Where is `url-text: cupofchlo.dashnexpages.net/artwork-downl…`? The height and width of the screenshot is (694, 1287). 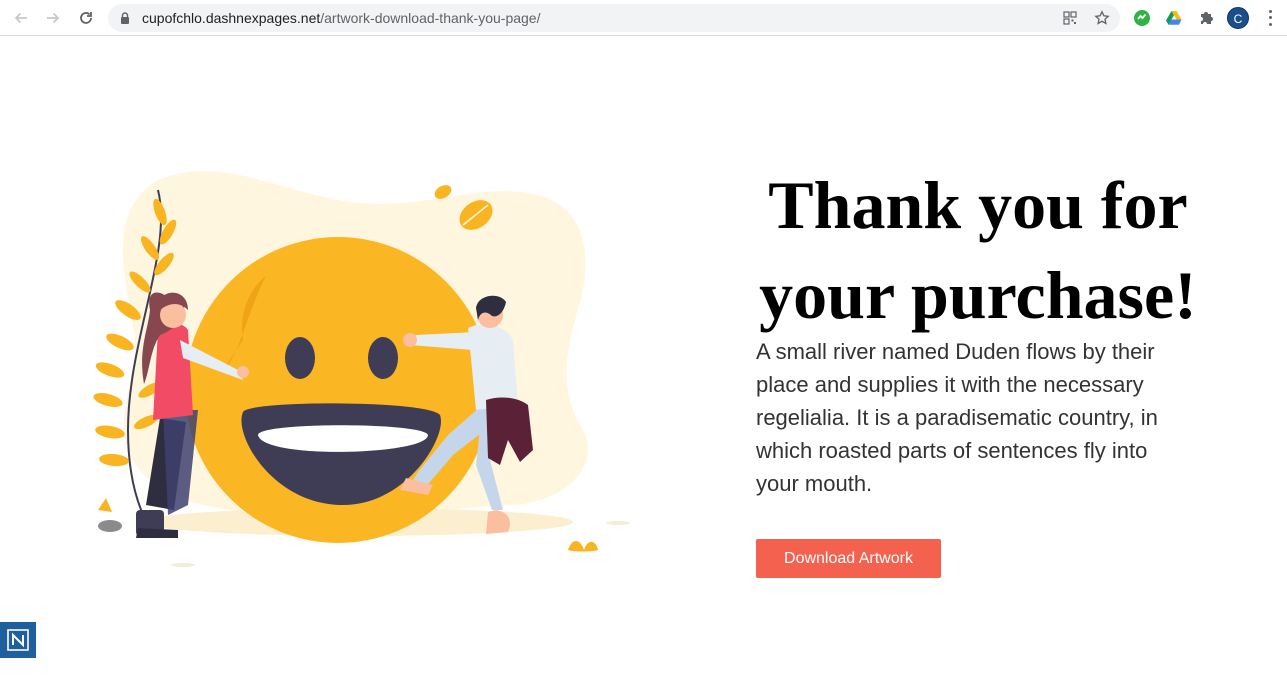
url-text: cupofchlo.dashnexpages.net/artwork-downl… is located at coordinates (341, 18).